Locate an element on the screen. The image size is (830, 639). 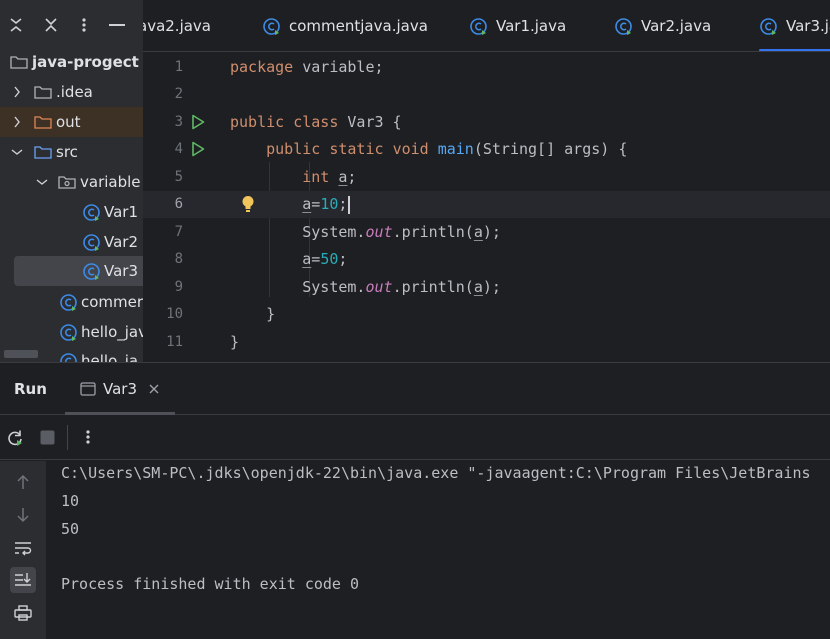
code-token: int is located at coordinates (316, 177).